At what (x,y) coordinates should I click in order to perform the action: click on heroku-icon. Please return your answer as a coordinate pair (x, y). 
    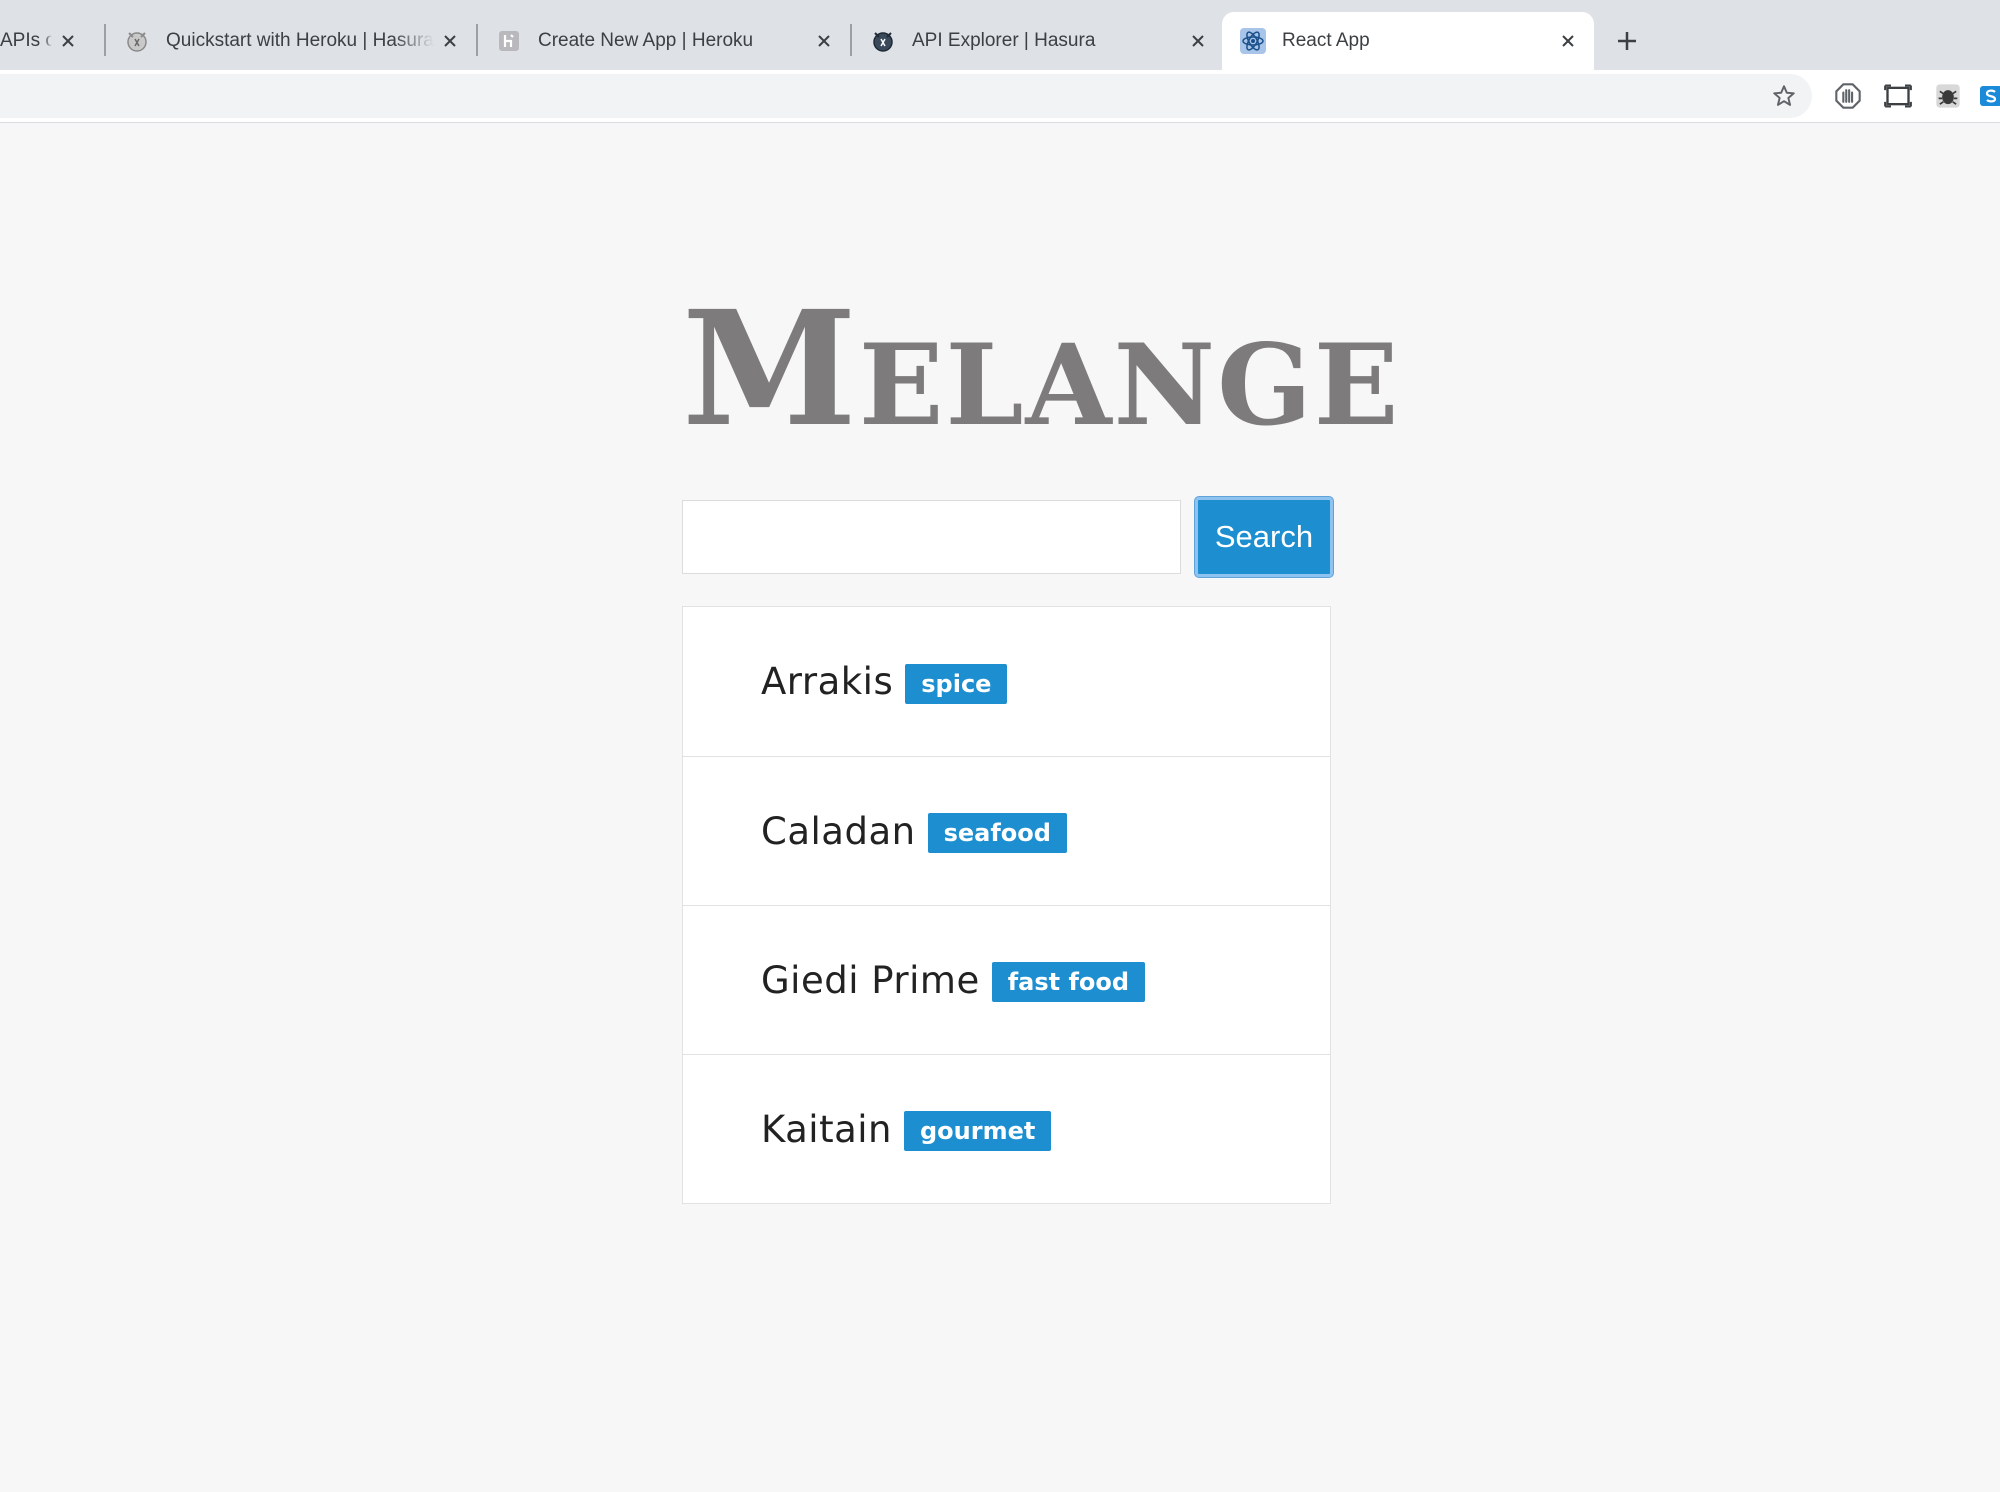
    Looking at the image, I should click on (509, 41).